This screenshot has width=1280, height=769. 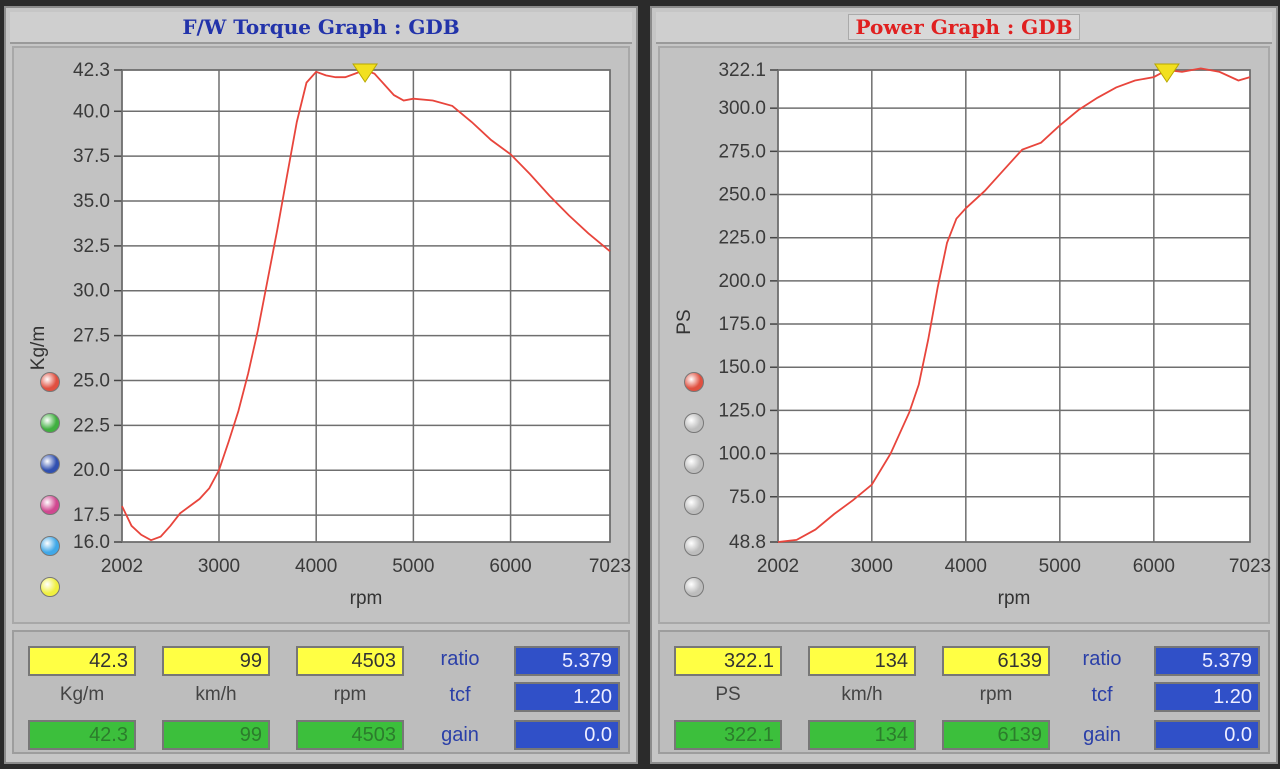 I want to click on y-tick-label: 17.5, so click(x=91, y=515).